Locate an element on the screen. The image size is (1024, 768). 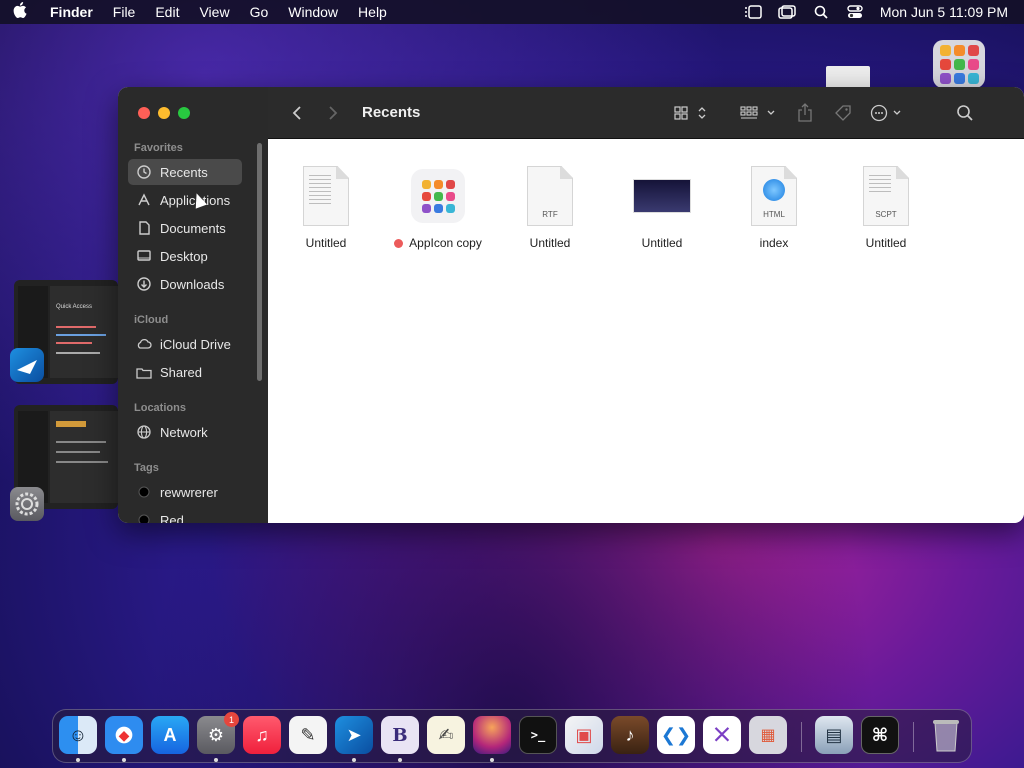
window-controls is located at coordinates (164, 113).